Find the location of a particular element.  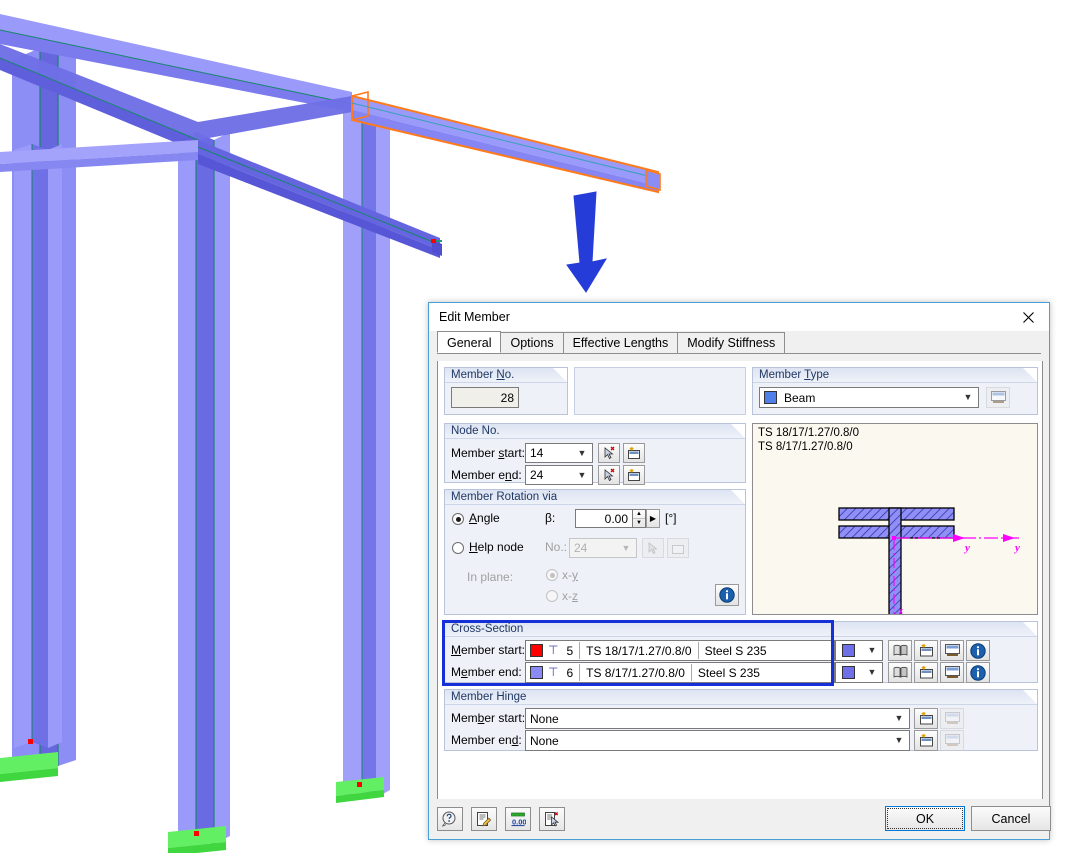

spin-up-icon: ▲ is located at coordinates (639, 514).